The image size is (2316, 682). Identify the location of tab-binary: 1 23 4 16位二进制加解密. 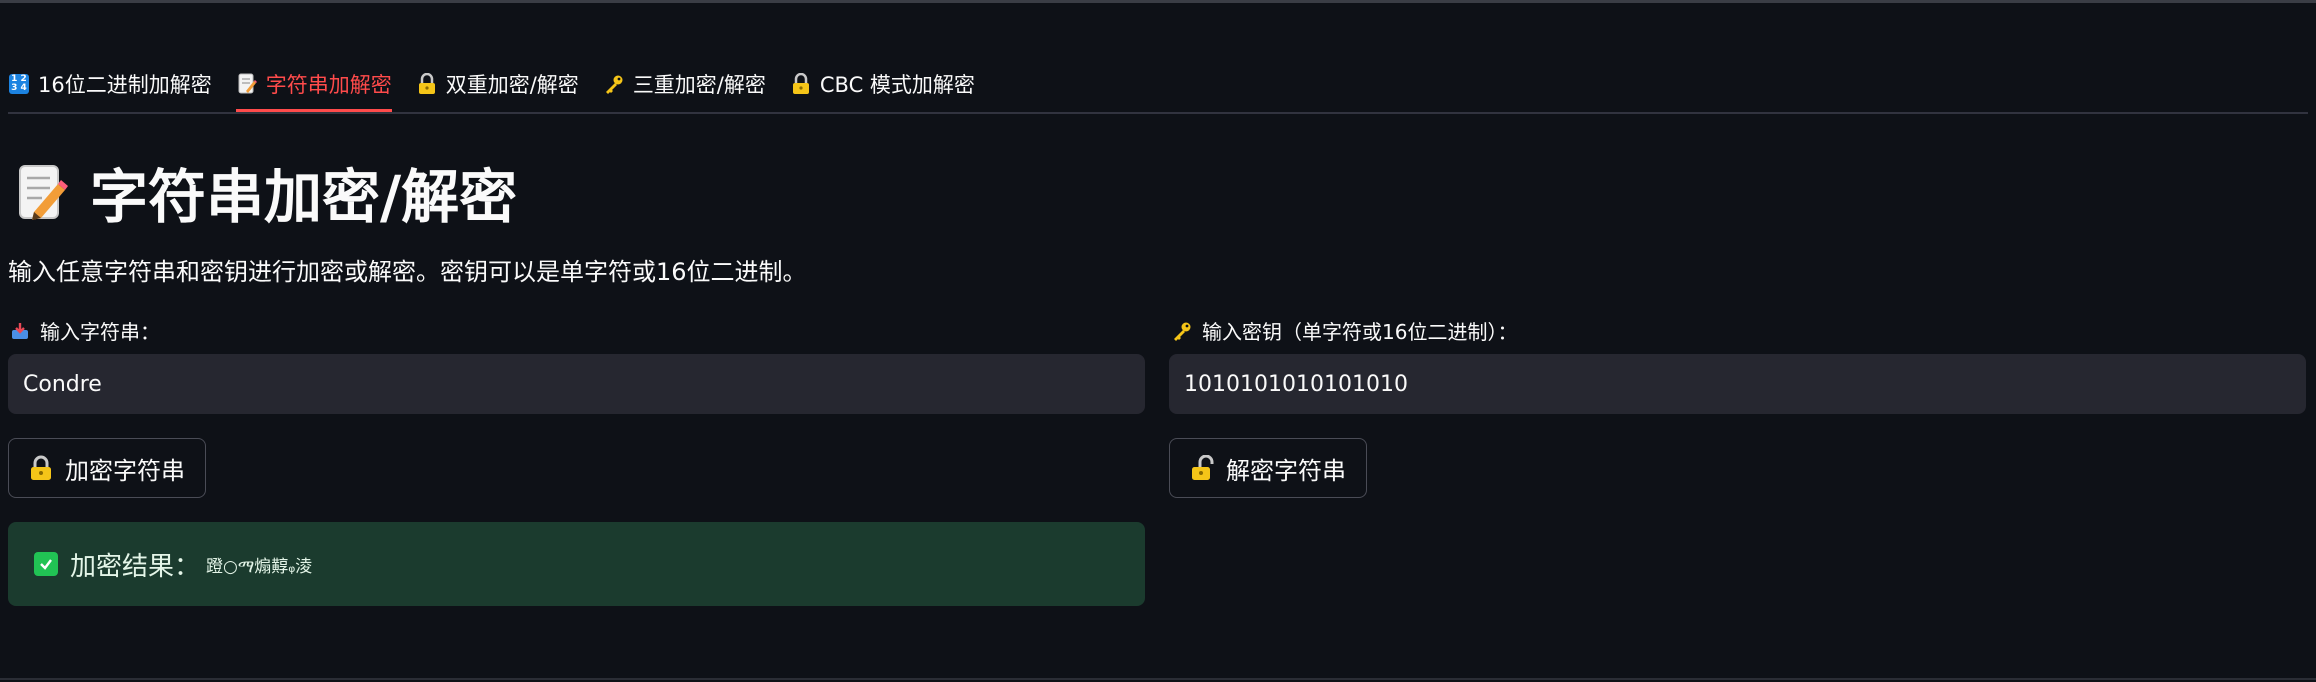
(110, 84).